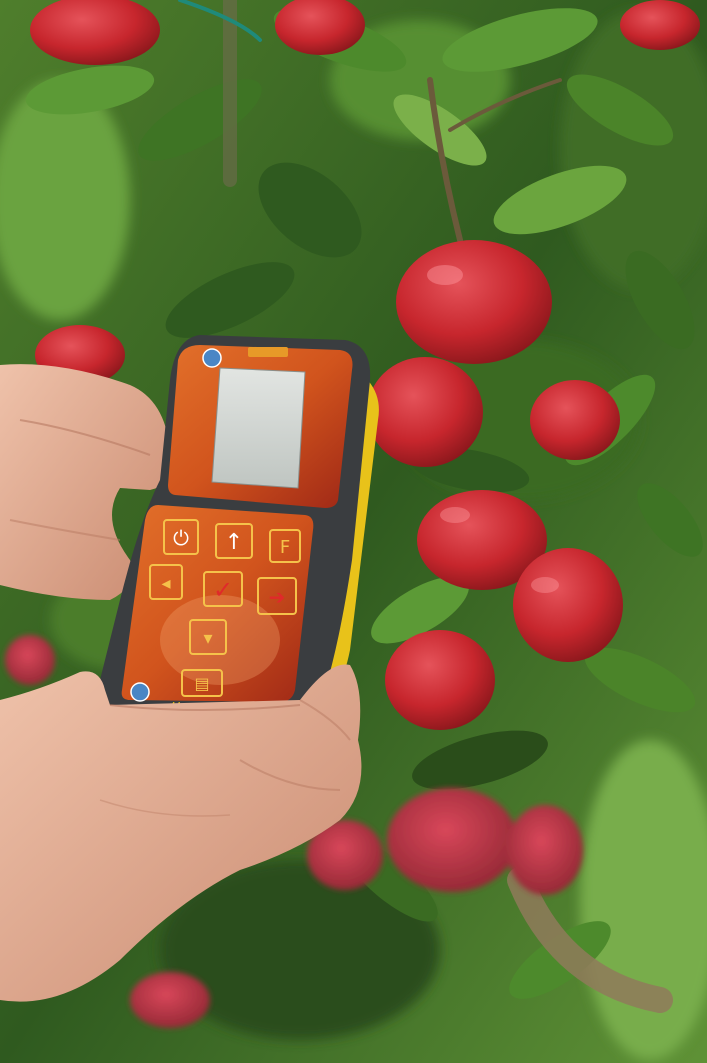 This screenshot has width=707, height=1063. Describe the element at coordinates (268, 352) in the screenshot. I see `brand-label-icon` at that location.